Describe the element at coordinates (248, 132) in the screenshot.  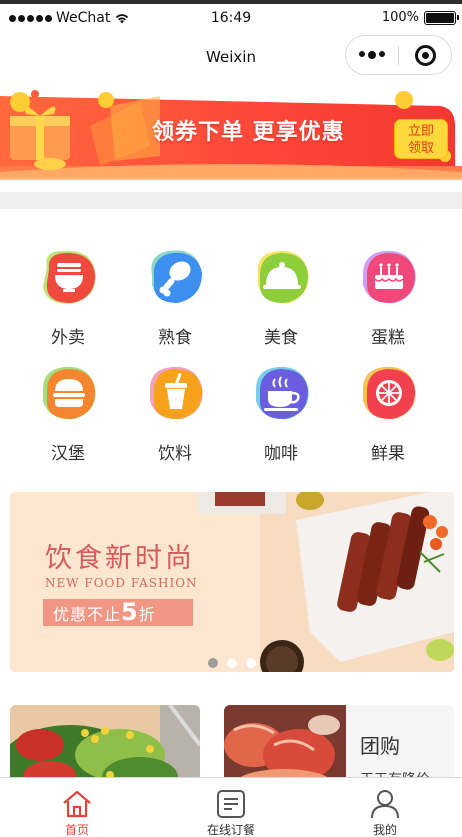
I see `coupon-headline: 领券下单 更享优惠` at that location.